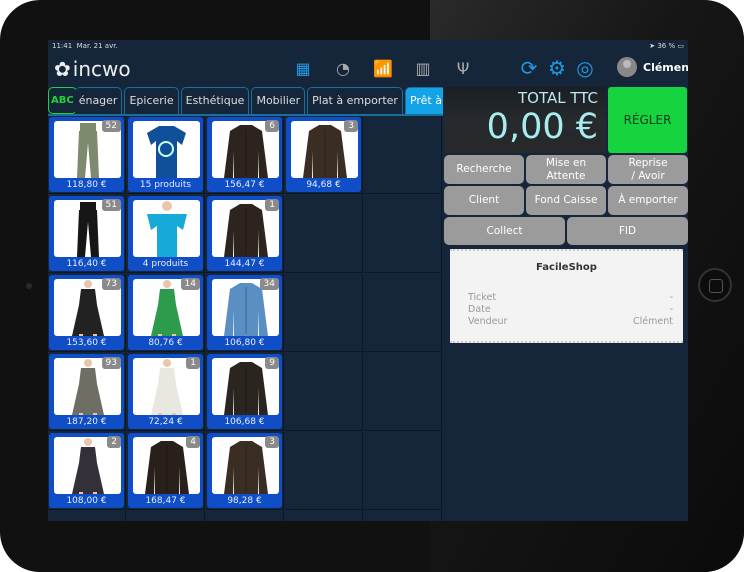 The height and width of the screenshot is (572, 744). What do you see at coordinates (484, 200) in the screenshot?
I see `client-button: Client` at bounding box center [484, 200].